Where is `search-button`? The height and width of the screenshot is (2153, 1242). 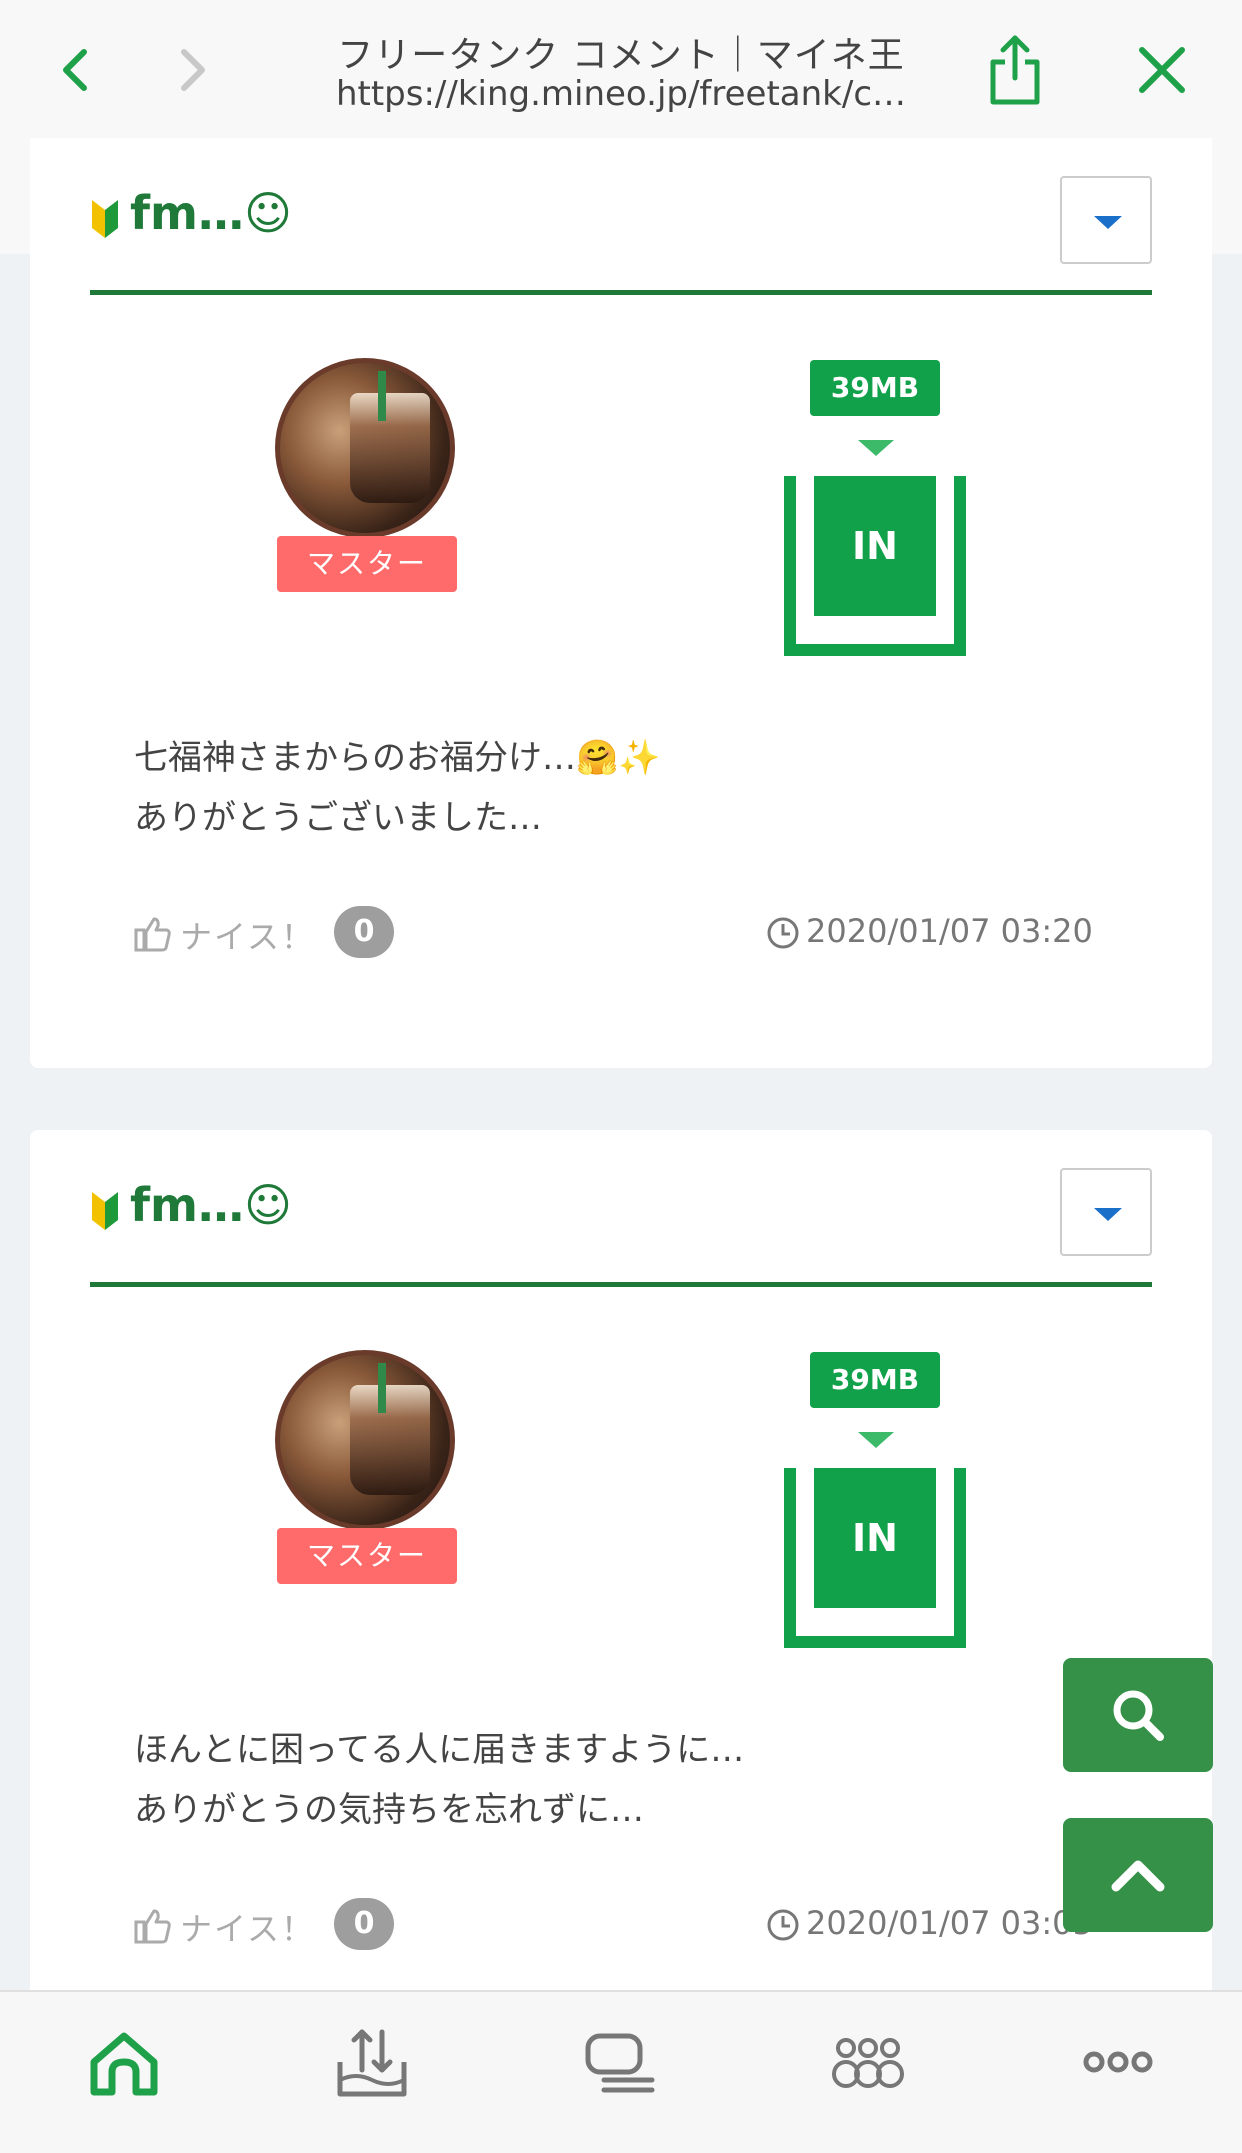
search-button is located at coordinates (1138, 1715).